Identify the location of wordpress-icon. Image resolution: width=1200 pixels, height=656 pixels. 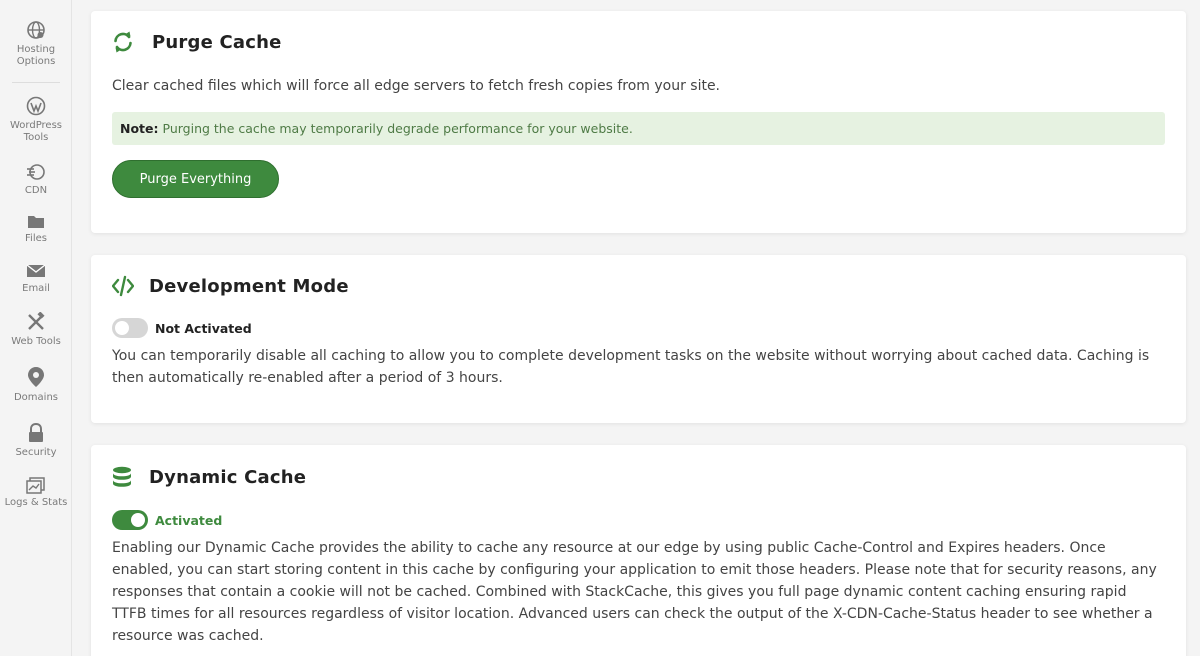
(36, 106).